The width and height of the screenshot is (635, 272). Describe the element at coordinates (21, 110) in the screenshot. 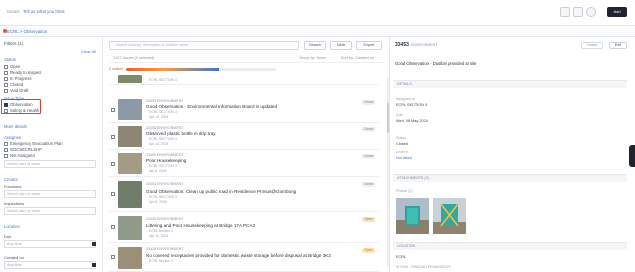

I see `type-option-safety: Safety & Health` at that location.